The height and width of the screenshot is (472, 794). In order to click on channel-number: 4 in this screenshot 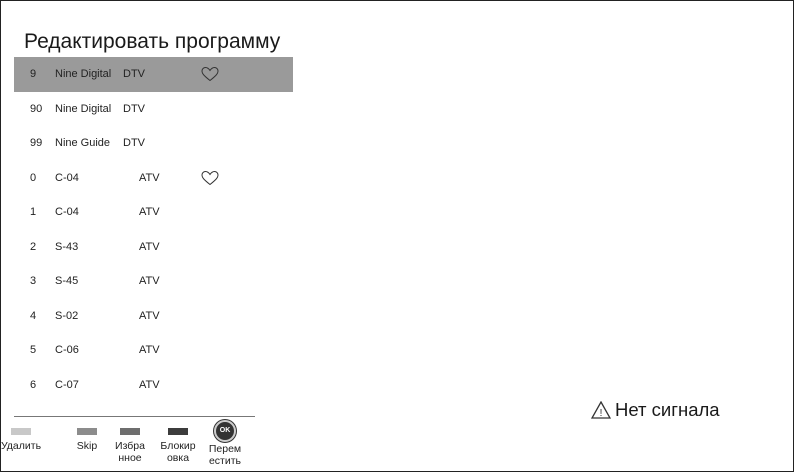, I will do `click(33, 315)`.